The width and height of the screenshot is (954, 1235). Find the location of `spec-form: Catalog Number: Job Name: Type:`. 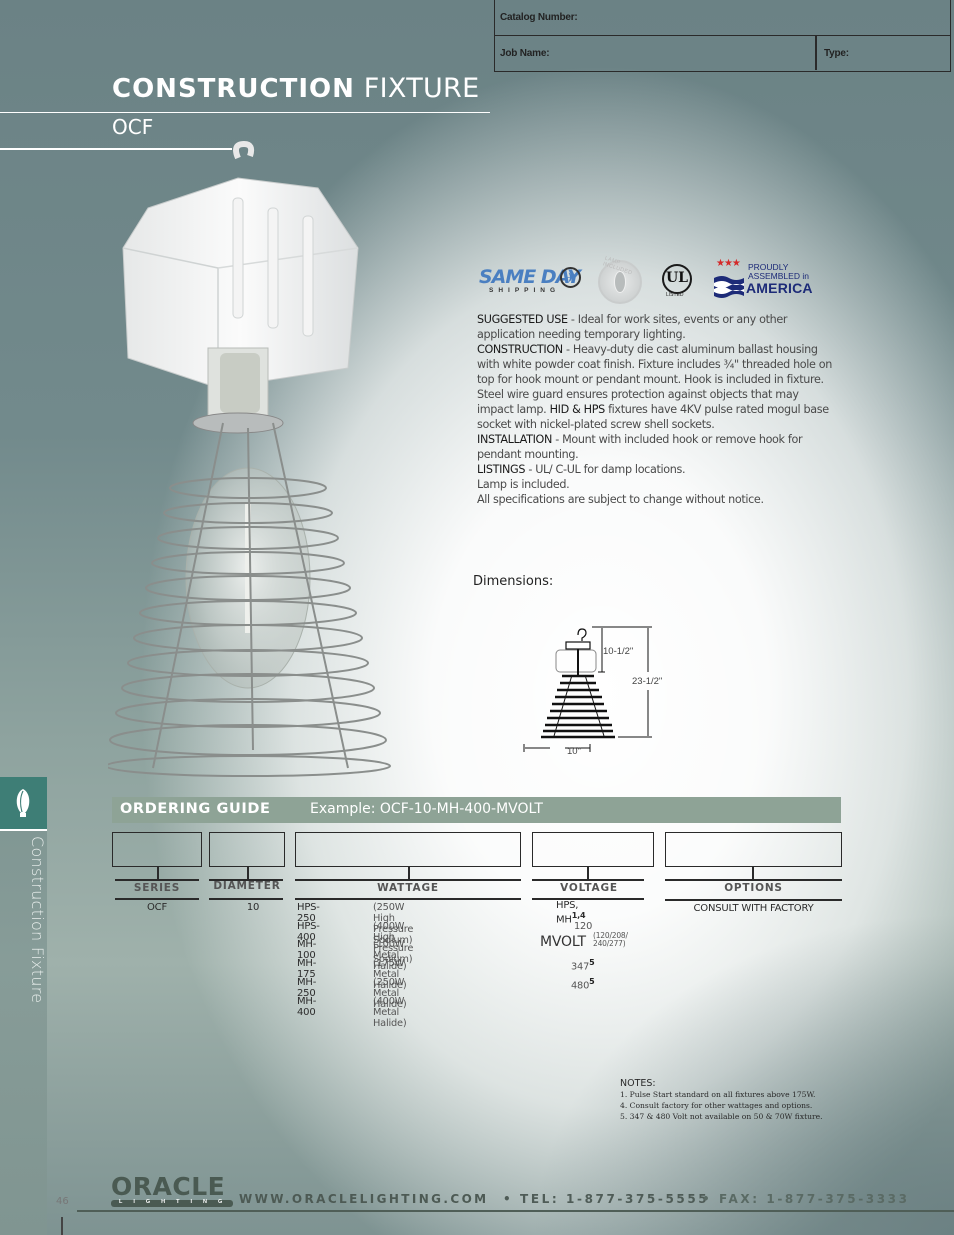

spec-form: Catalog Number: Job Name: Type: is located at coordinates (722, 36).